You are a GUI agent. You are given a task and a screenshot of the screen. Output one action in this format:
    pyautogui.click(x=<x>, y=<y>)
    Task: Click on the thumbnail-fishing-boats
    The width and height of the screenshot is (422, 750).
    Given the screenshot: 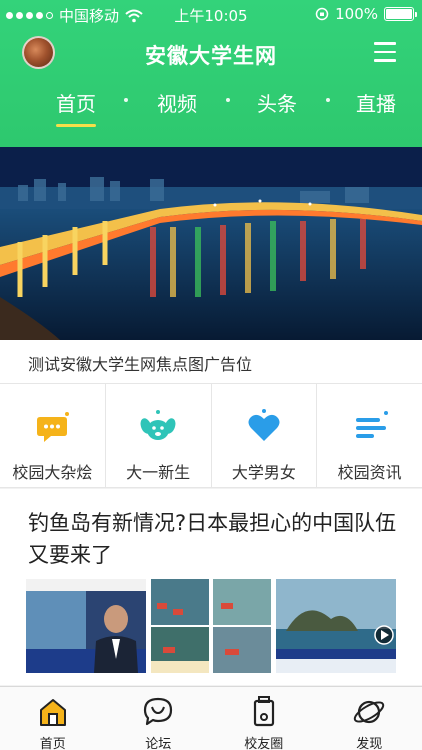 What is the action you would take?
    pyautogui.click(x=211, y=626)
    